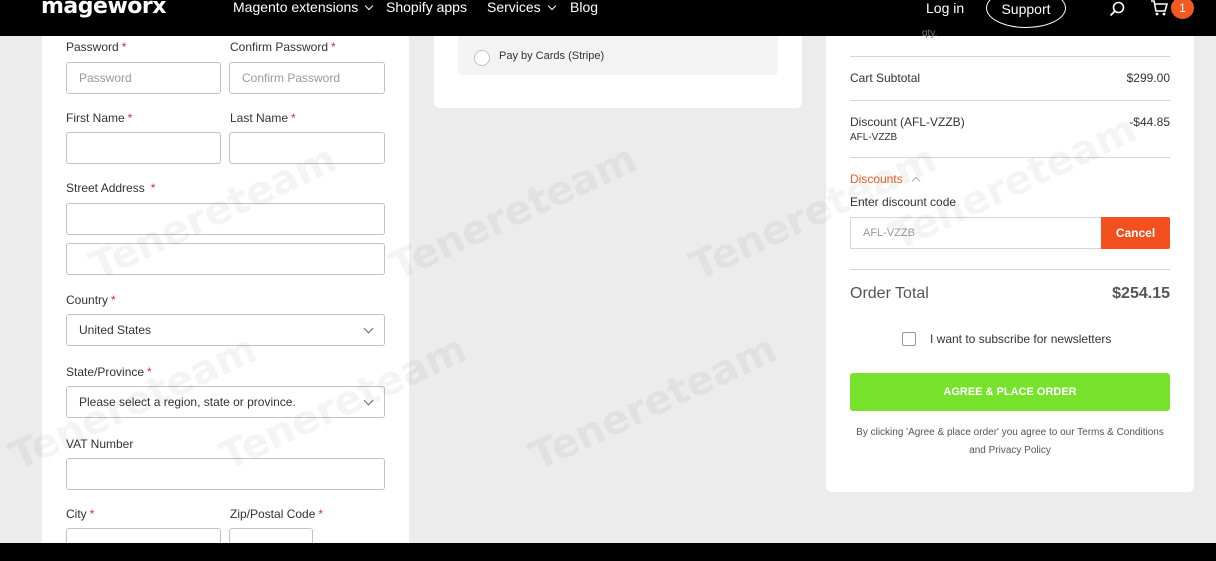 The image size is (1216, 561). Describe the element at coordinates (552, 56) in the screenshot. I see `stripe-label: Pay by Cards (Stripe)` at that location.